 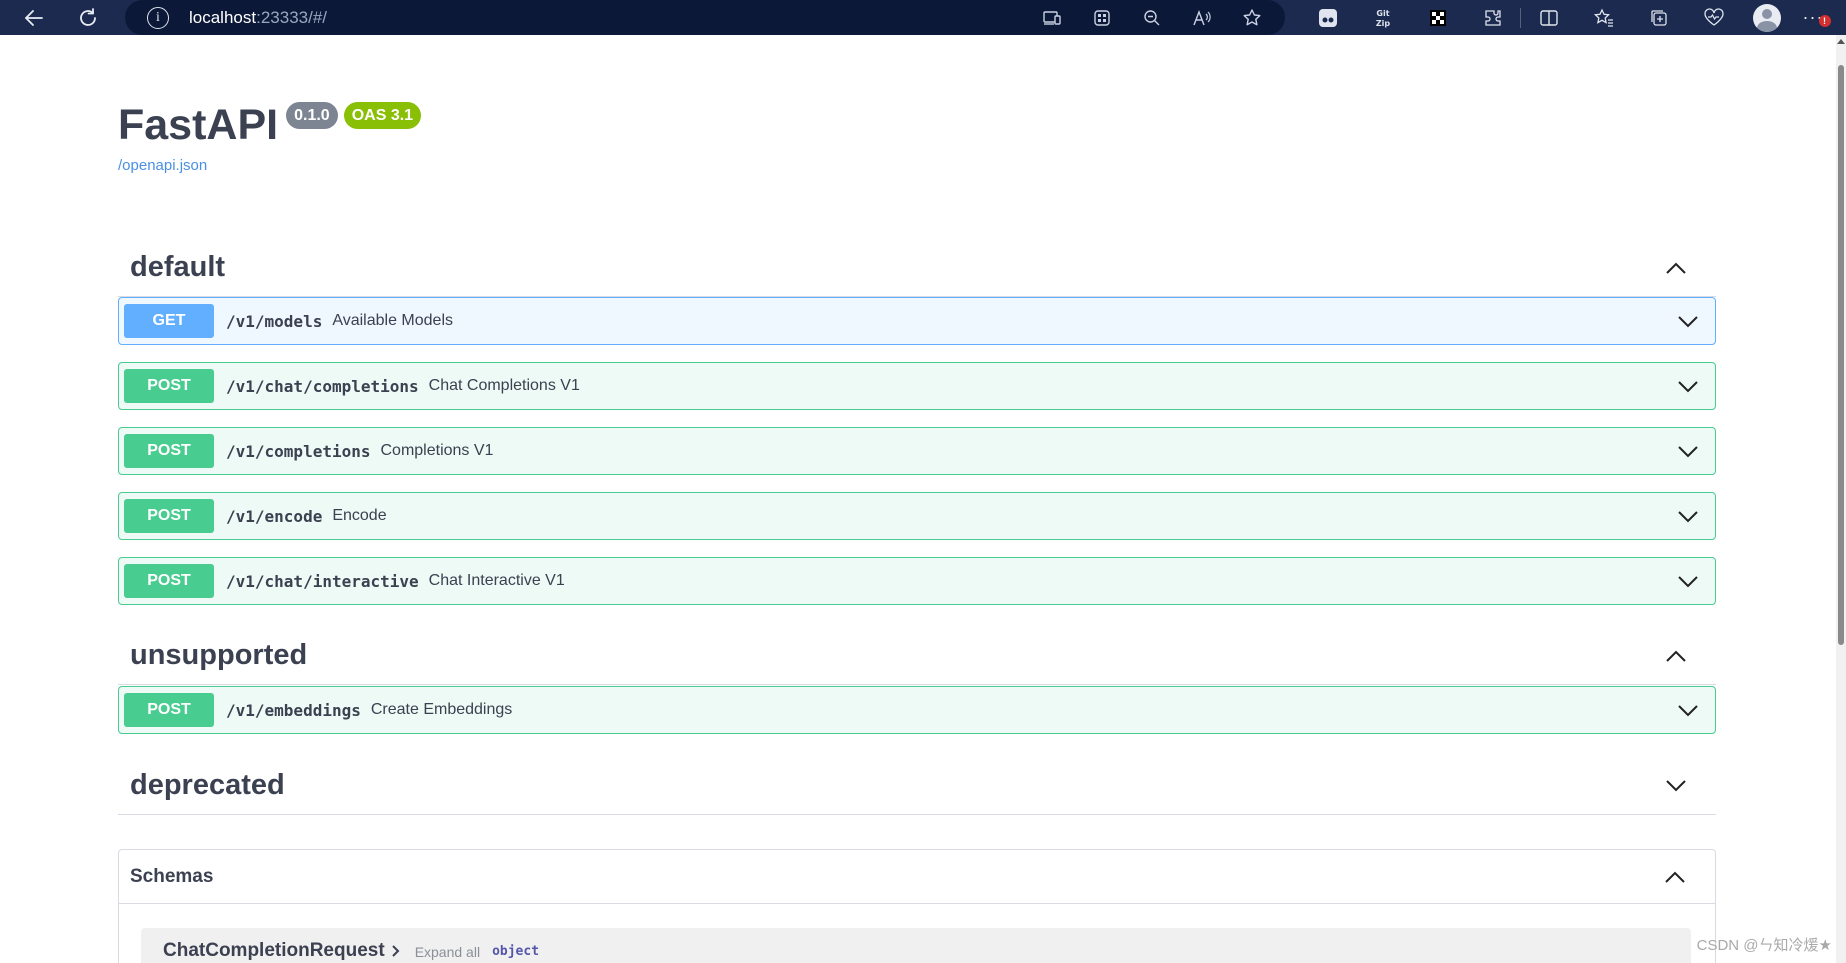 I want to click on schemas-title: Schemas, so click(x=172, y=876).